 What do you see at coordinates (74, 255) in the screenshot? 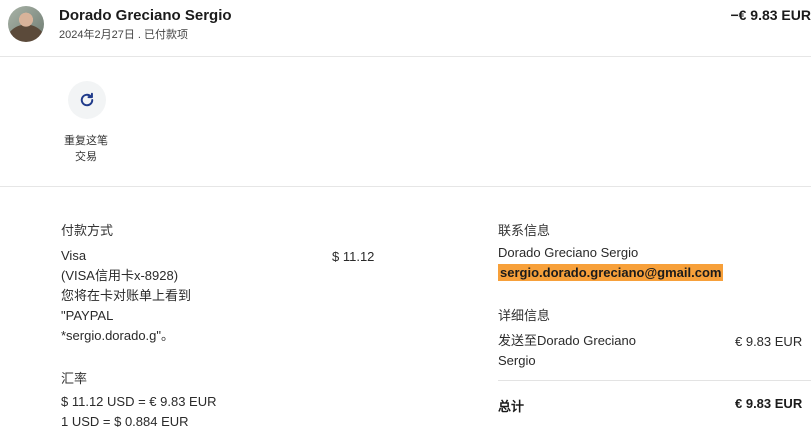
I see `payment-line: Visa` at bounding box center [74, 255].